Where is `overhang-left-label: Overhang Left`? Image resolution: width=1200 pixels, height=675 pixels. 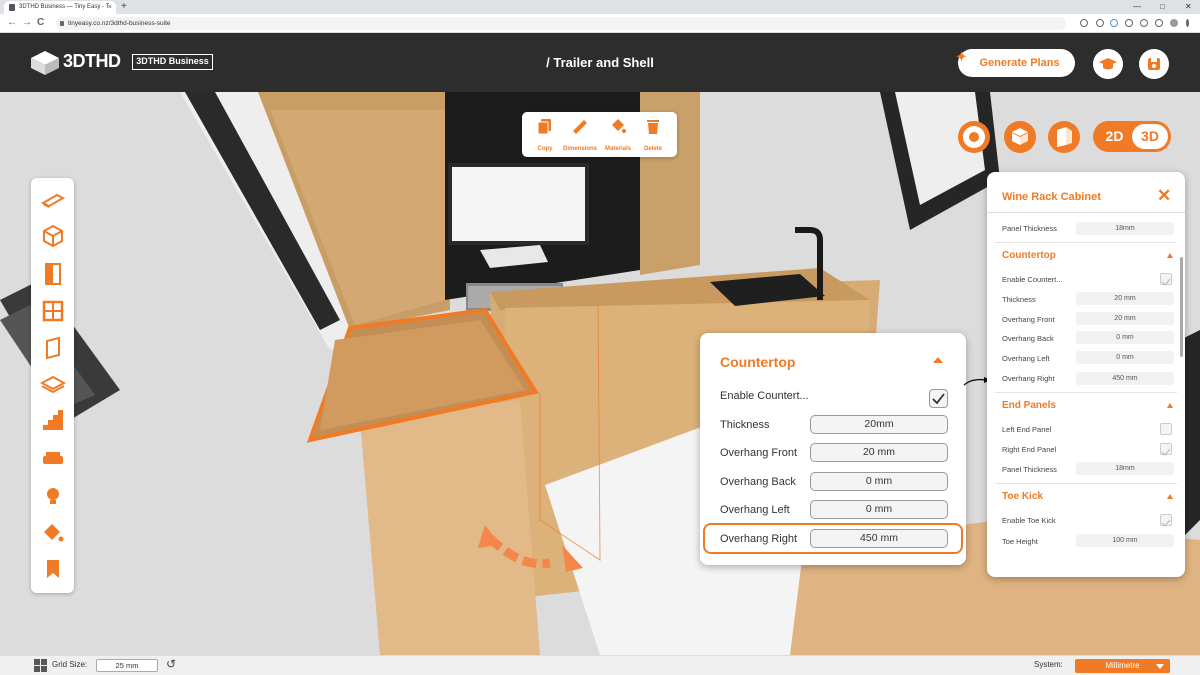
overhang-left-label: Overhang Left is located at coordinates (755, 510).